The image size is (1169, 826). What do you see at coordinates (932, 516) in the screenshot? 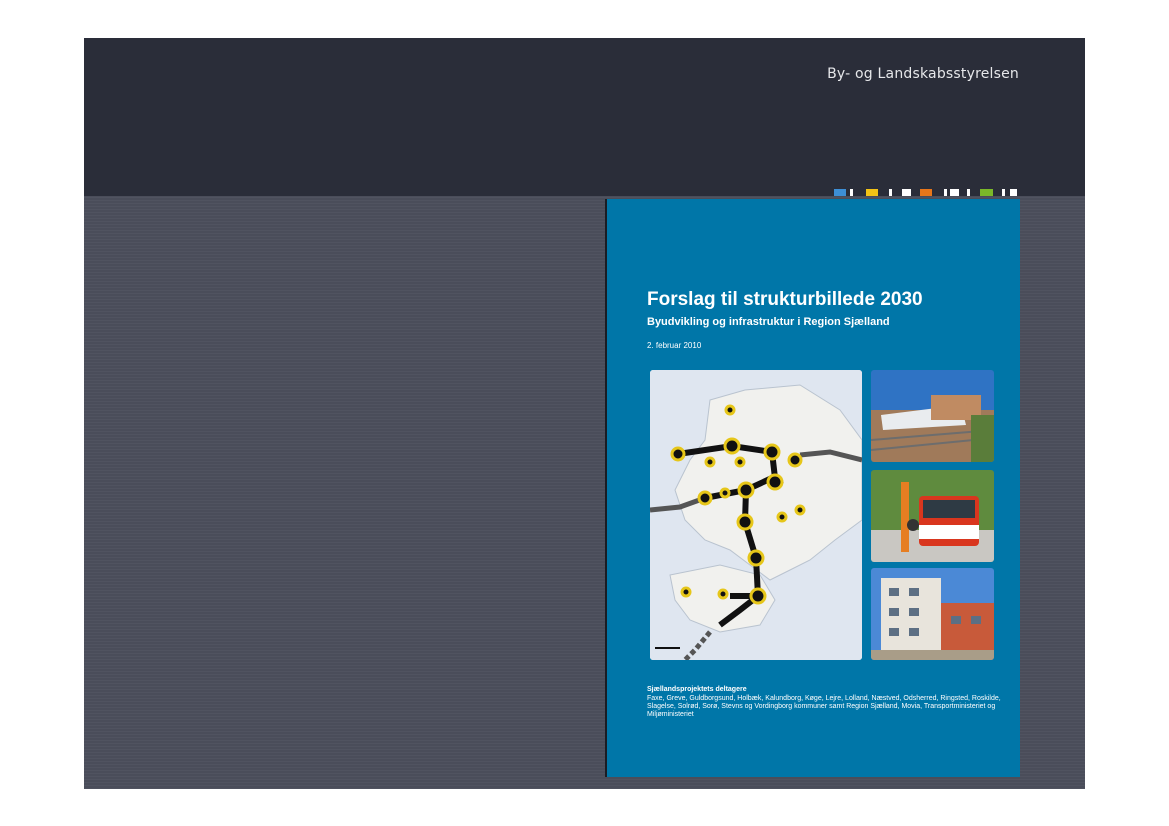
I see `bus-photo` at bounding box center [932, 516].